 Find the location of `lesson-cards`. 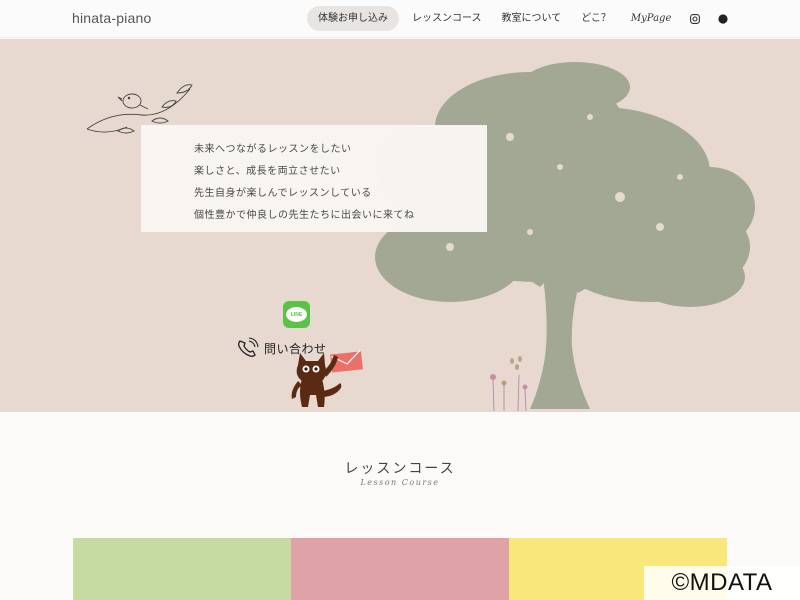

lesson-cards is located at coordinates (400, 569).